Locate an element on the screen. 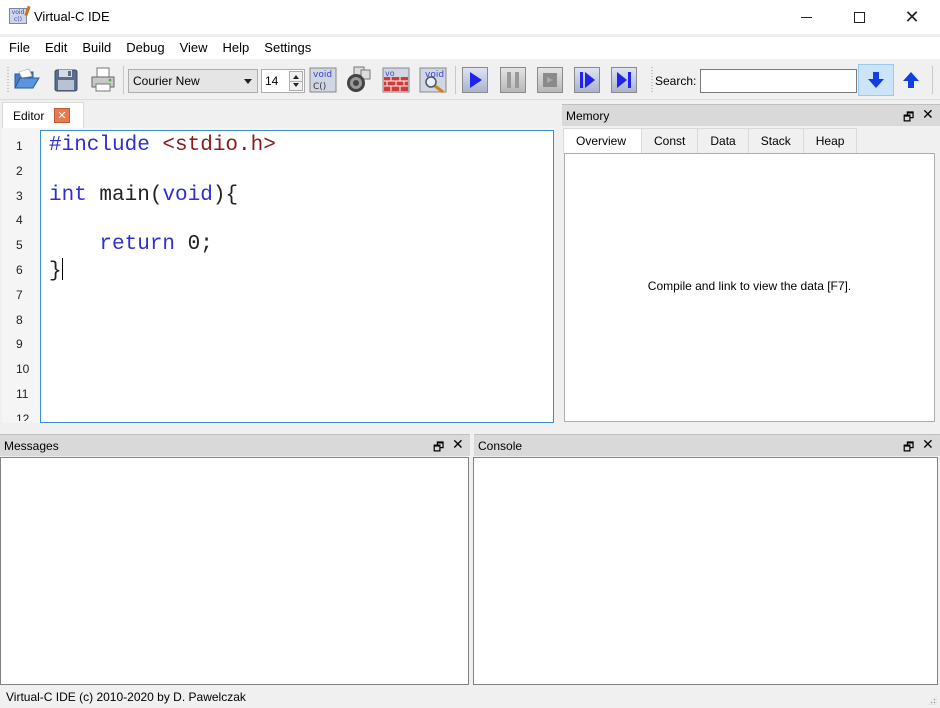 The height and width of the screenshot is (708, 940). line-number: 9 is located at coordinates (19, 344).